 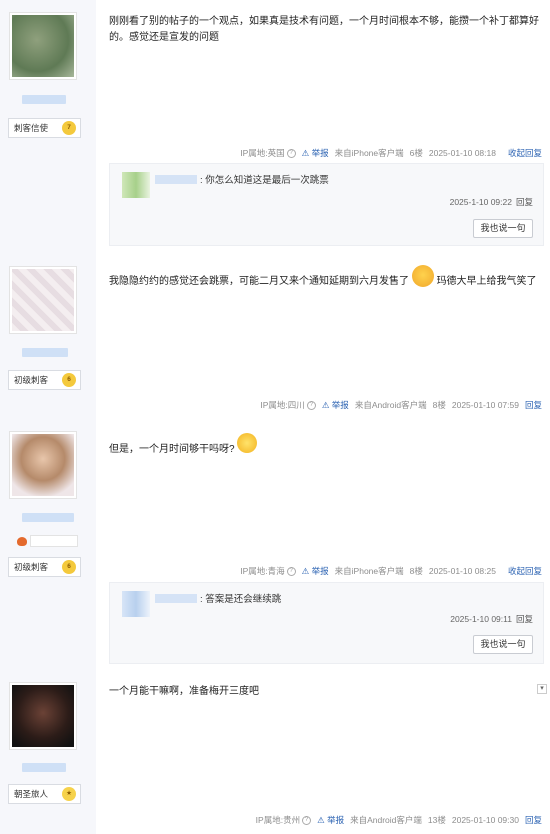 What do you see at coordinates (491, 202) in the screenshot?
I see `reply-meta: 2025-1-10 09:22 回复` at bounding box center [491, 202].